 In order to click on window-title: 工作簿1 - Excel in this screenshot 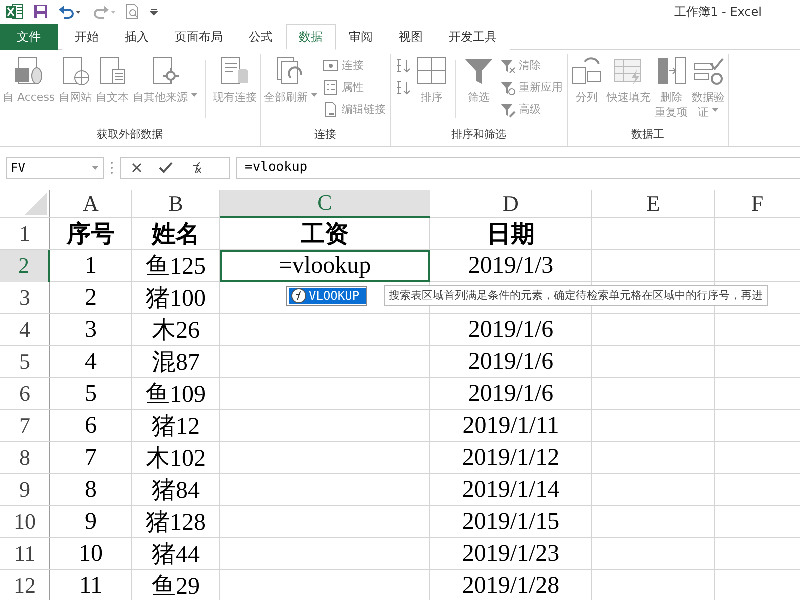, I will do `click(718, 12)`.